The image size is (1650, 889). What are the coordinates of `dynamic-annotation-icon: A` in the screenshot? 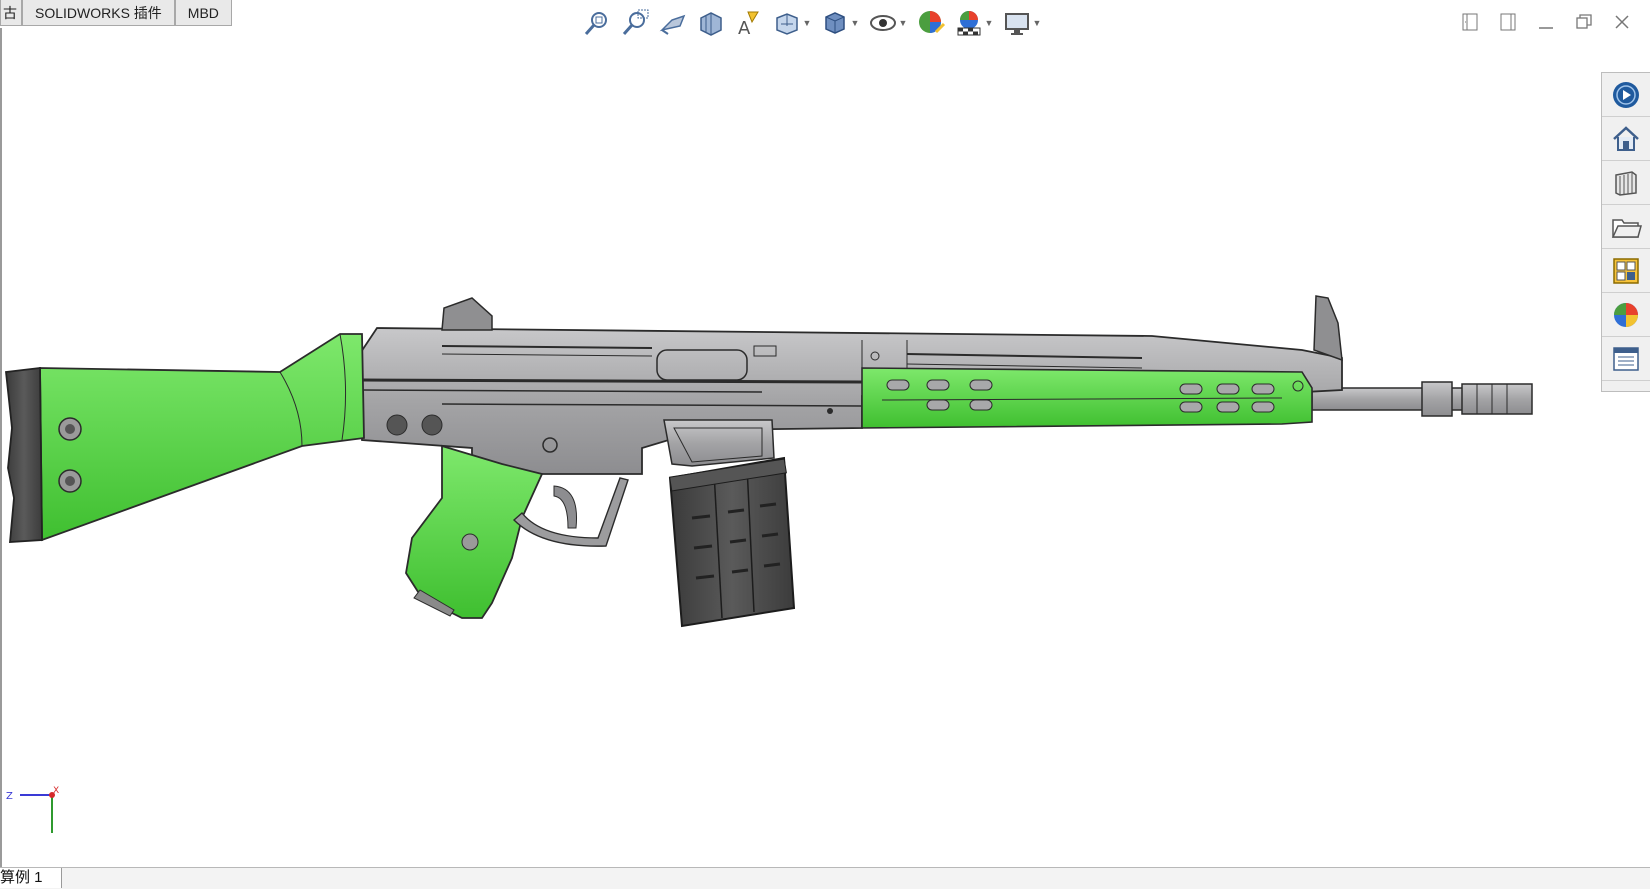 It's located at (749, 23).